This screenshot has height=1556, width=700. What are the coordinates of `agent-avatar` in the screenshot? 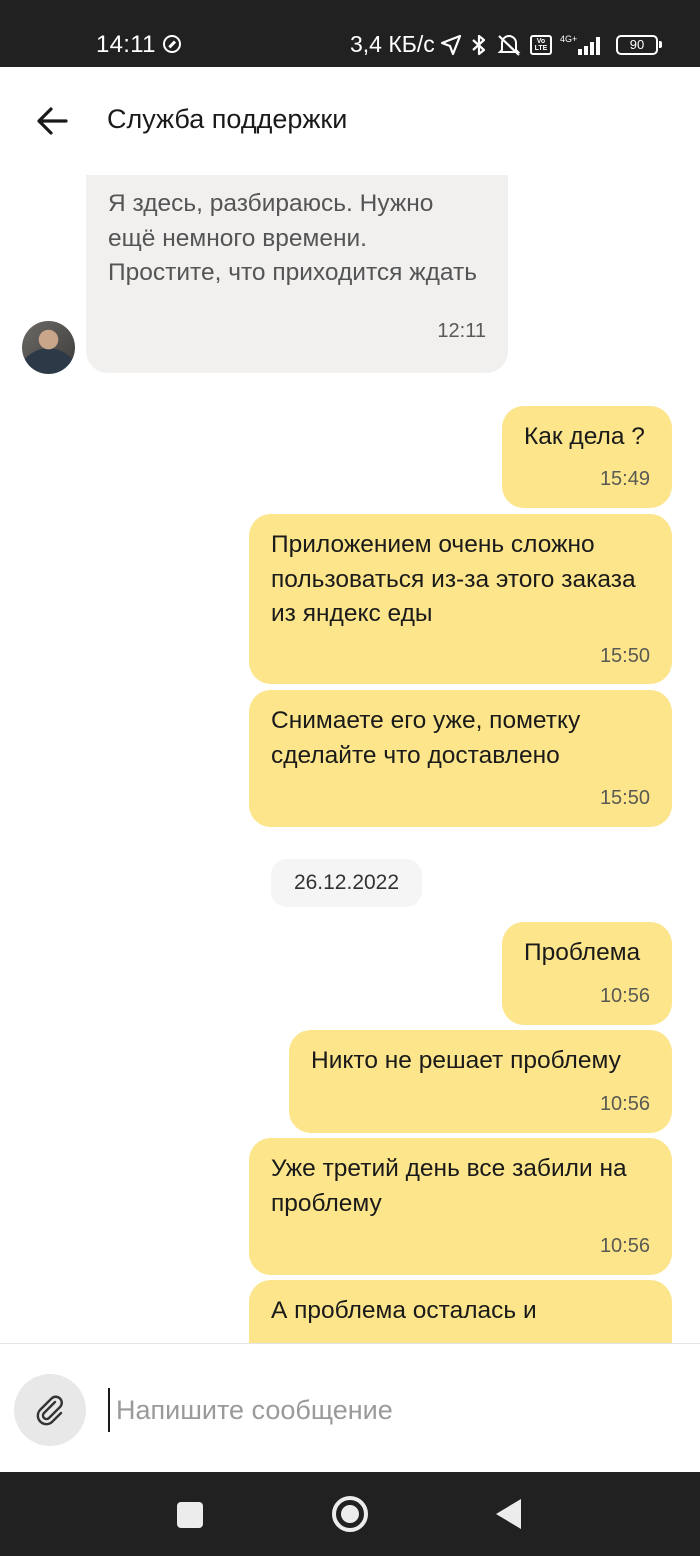 It's located at (48, 347).